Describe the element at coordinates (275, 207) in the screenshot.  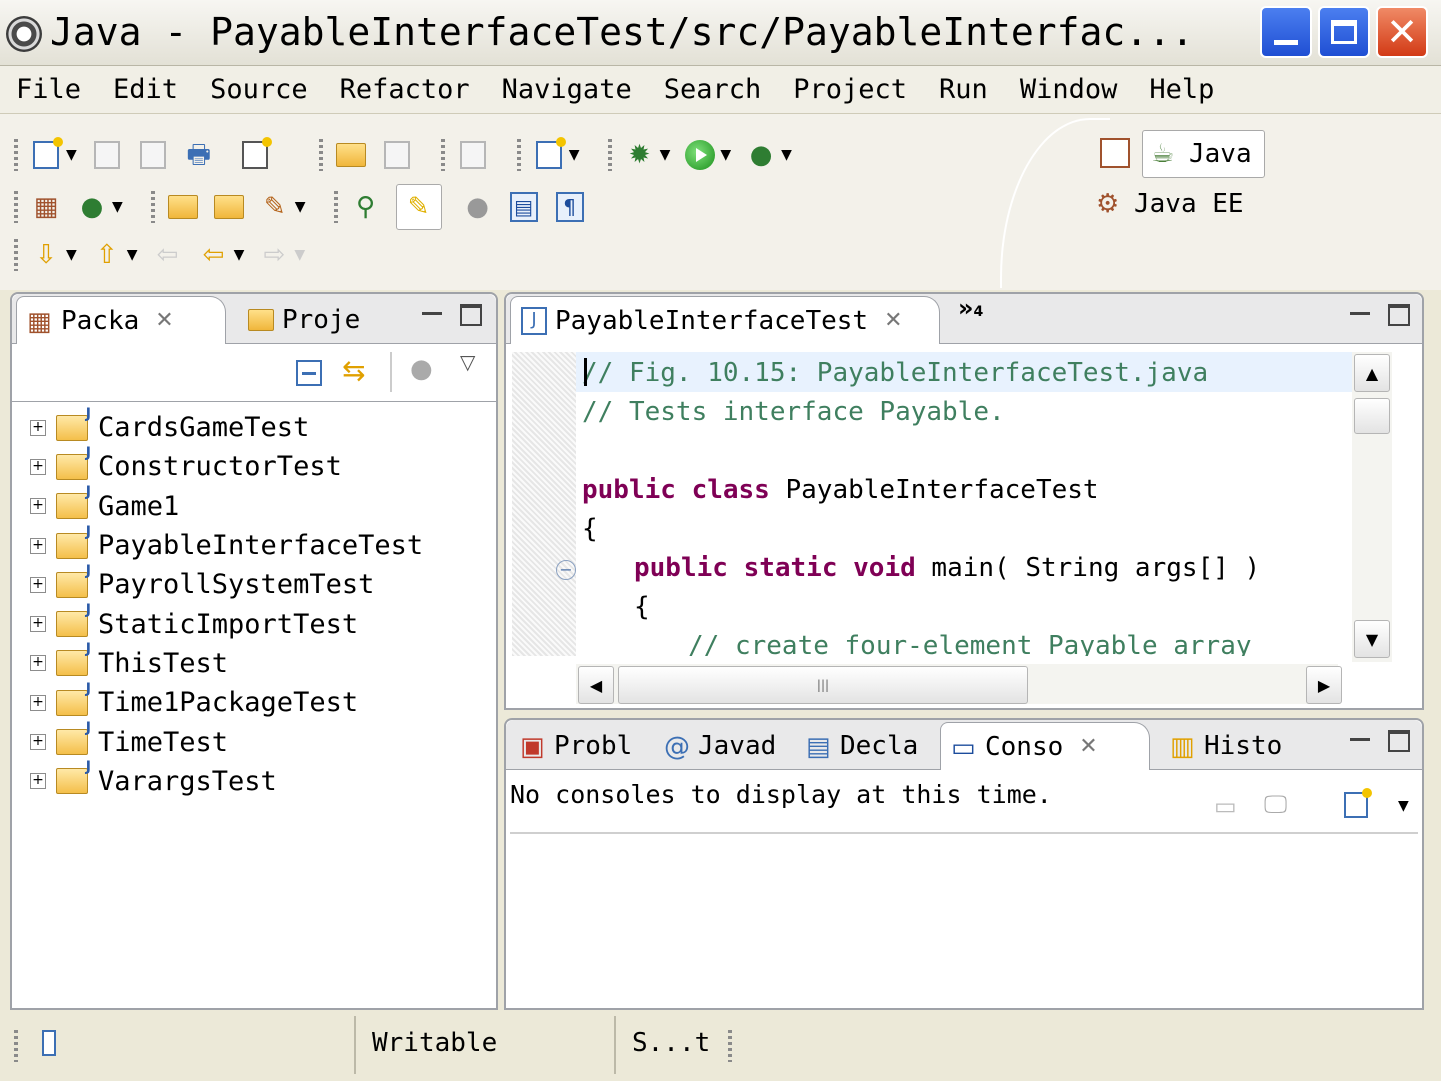
I see `brush-button: ✎` at that location.